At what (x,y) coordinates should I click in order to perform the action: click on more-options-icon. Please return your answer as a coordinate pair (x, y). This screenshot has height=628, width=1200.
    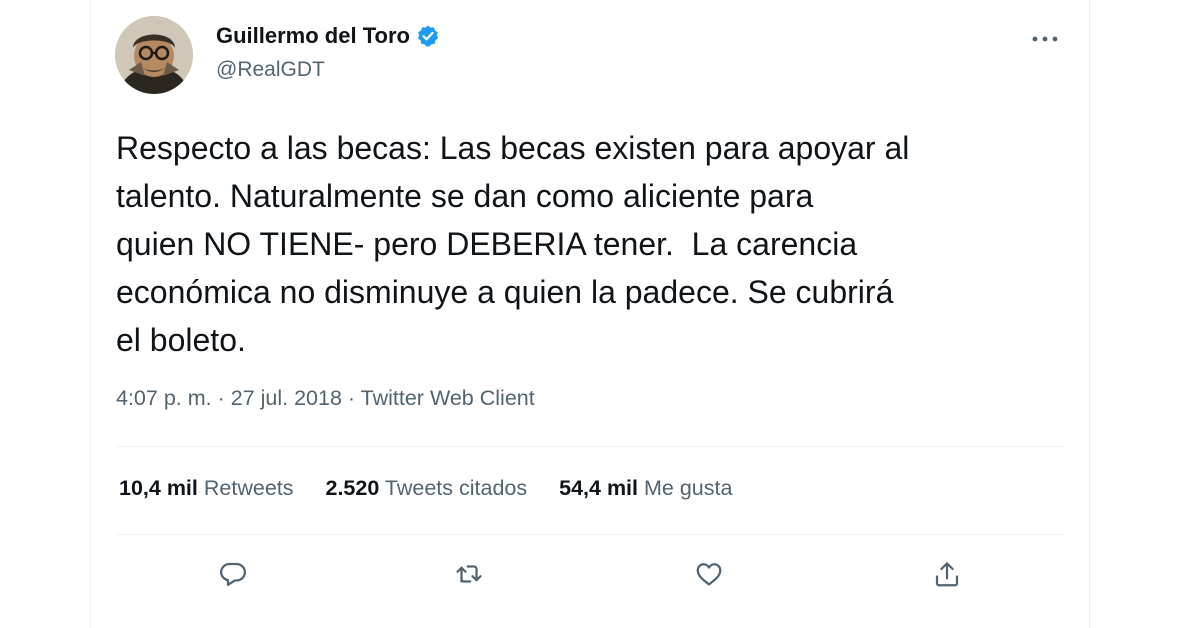
    Looking at the image, I should click on (1045, 39).